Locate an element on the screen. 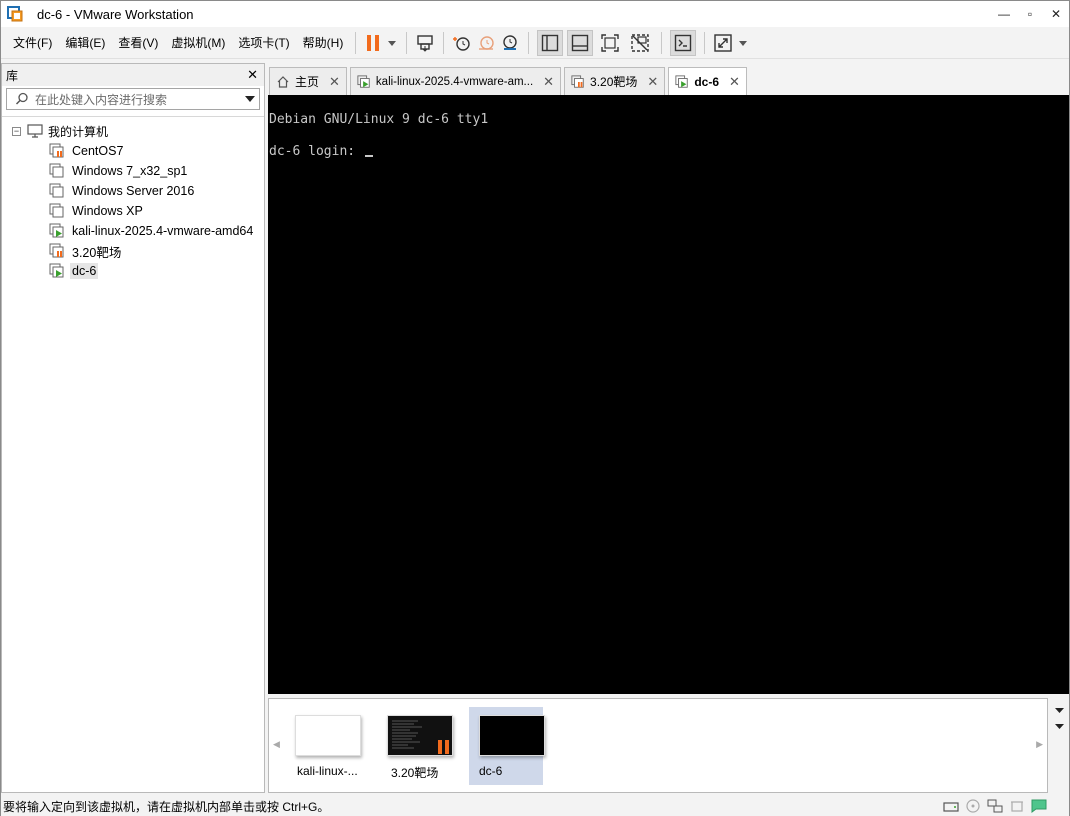 This screenshot has height=816, width=1070. pause-button is located at coordinates (373, 43).